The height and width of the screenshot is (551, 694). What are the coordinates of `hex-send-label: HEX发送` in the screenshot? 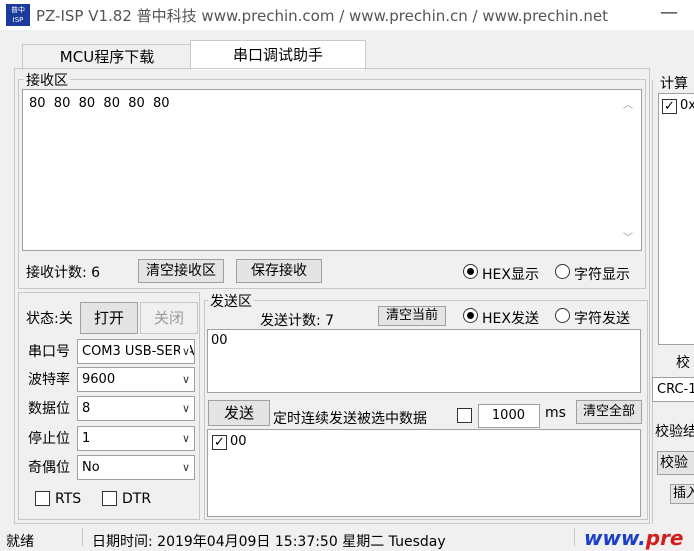 It's located at (510, 319).